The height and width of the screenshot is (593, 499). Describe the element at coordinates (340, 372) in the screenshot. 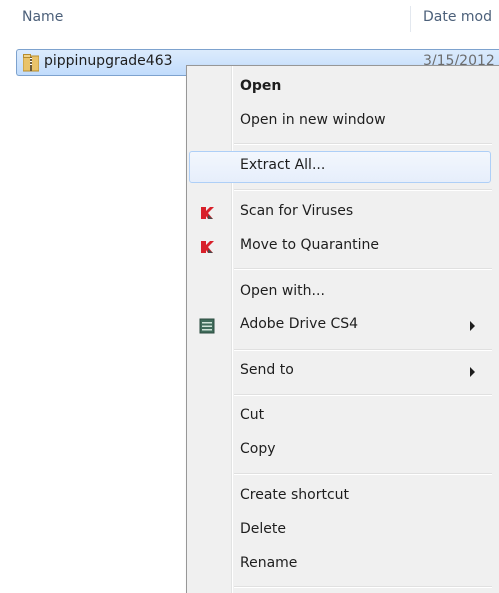

I see `menu-item-send-to: Send to` at that location.